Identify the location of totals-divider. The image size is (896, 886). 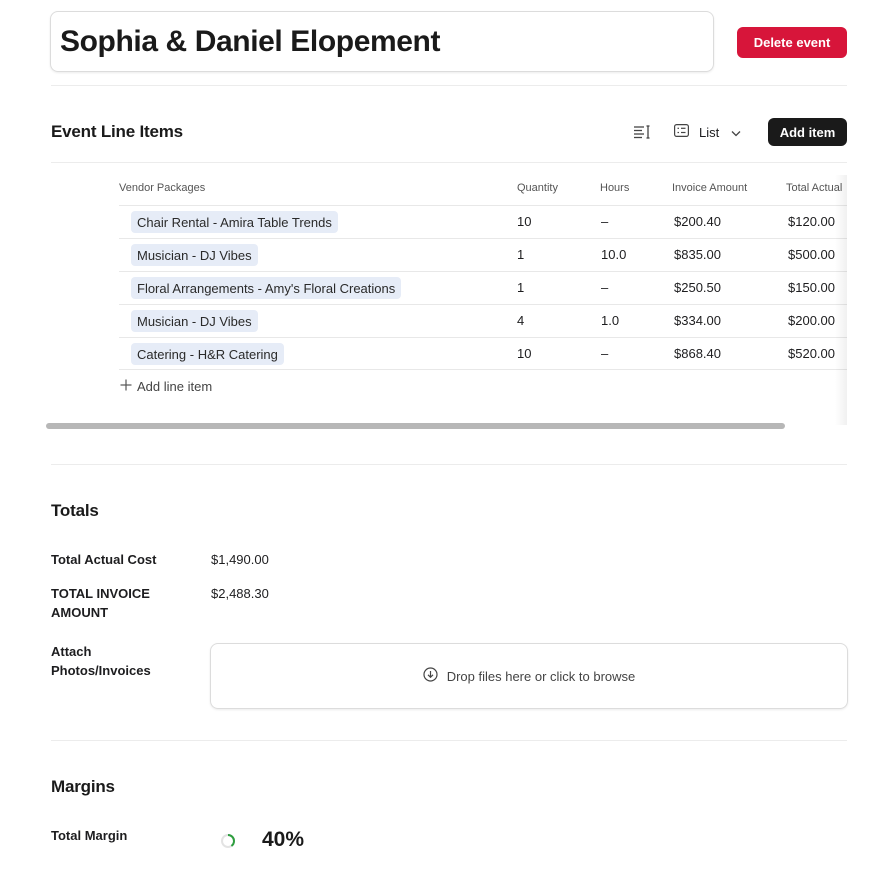
(449, 464).